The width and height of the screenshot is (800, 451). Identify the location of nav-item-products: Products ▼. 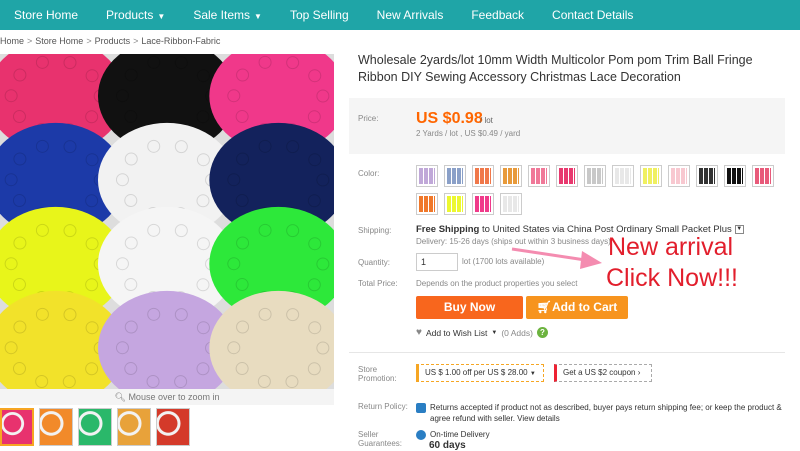
(135, 15).